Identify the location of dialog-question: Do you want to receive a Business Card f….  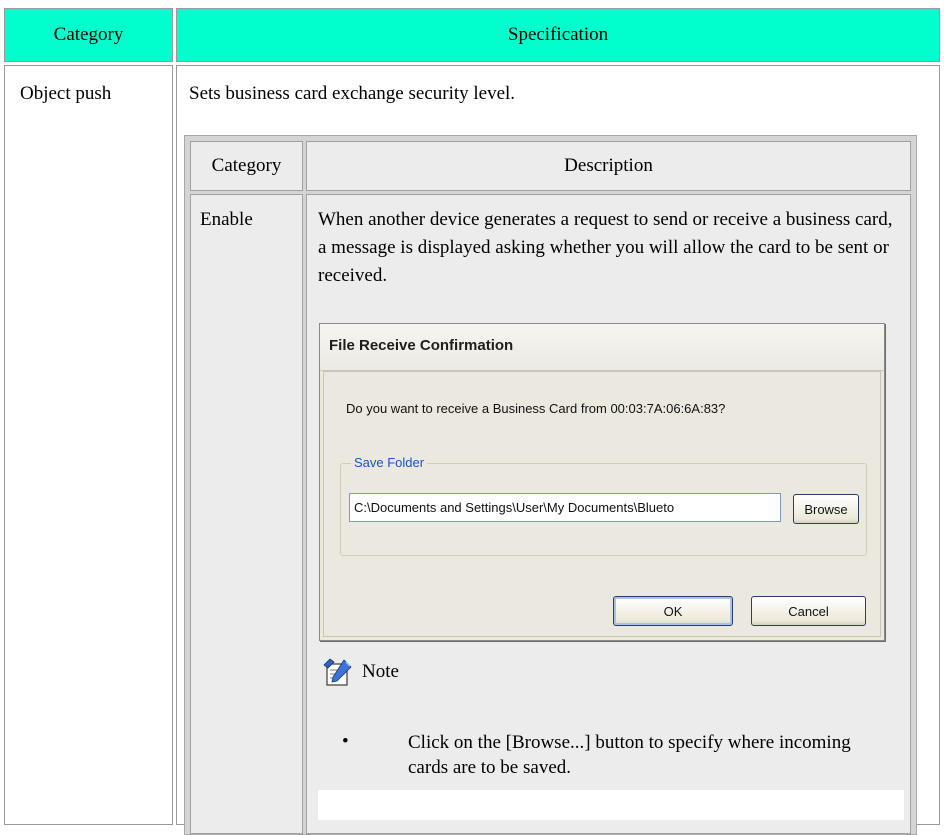
(536, 408).